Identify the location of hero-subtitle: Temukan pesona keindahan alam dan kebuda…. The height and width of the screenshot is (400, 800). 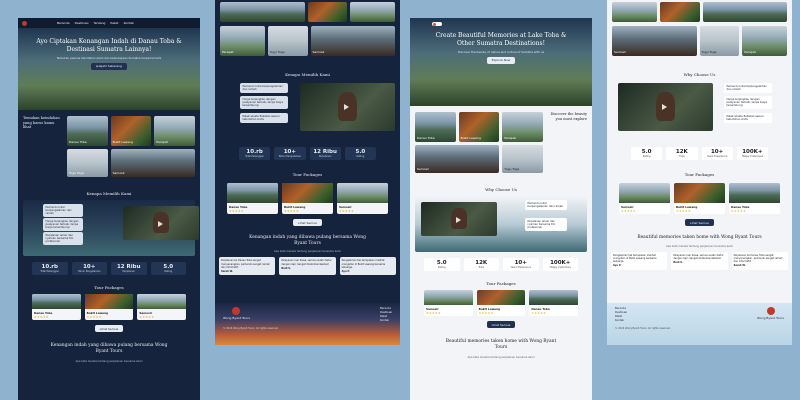
(109, 57).